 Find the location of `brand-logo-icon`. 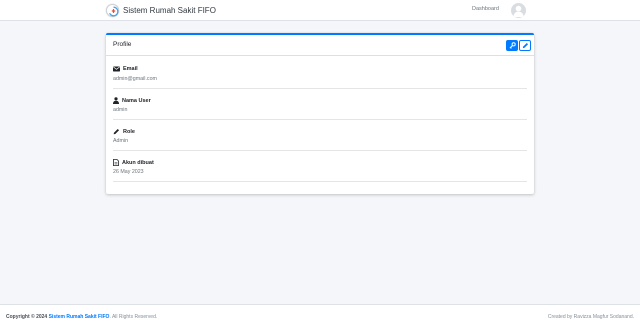

brand-logo-icon is located at coordinates (112, 10).